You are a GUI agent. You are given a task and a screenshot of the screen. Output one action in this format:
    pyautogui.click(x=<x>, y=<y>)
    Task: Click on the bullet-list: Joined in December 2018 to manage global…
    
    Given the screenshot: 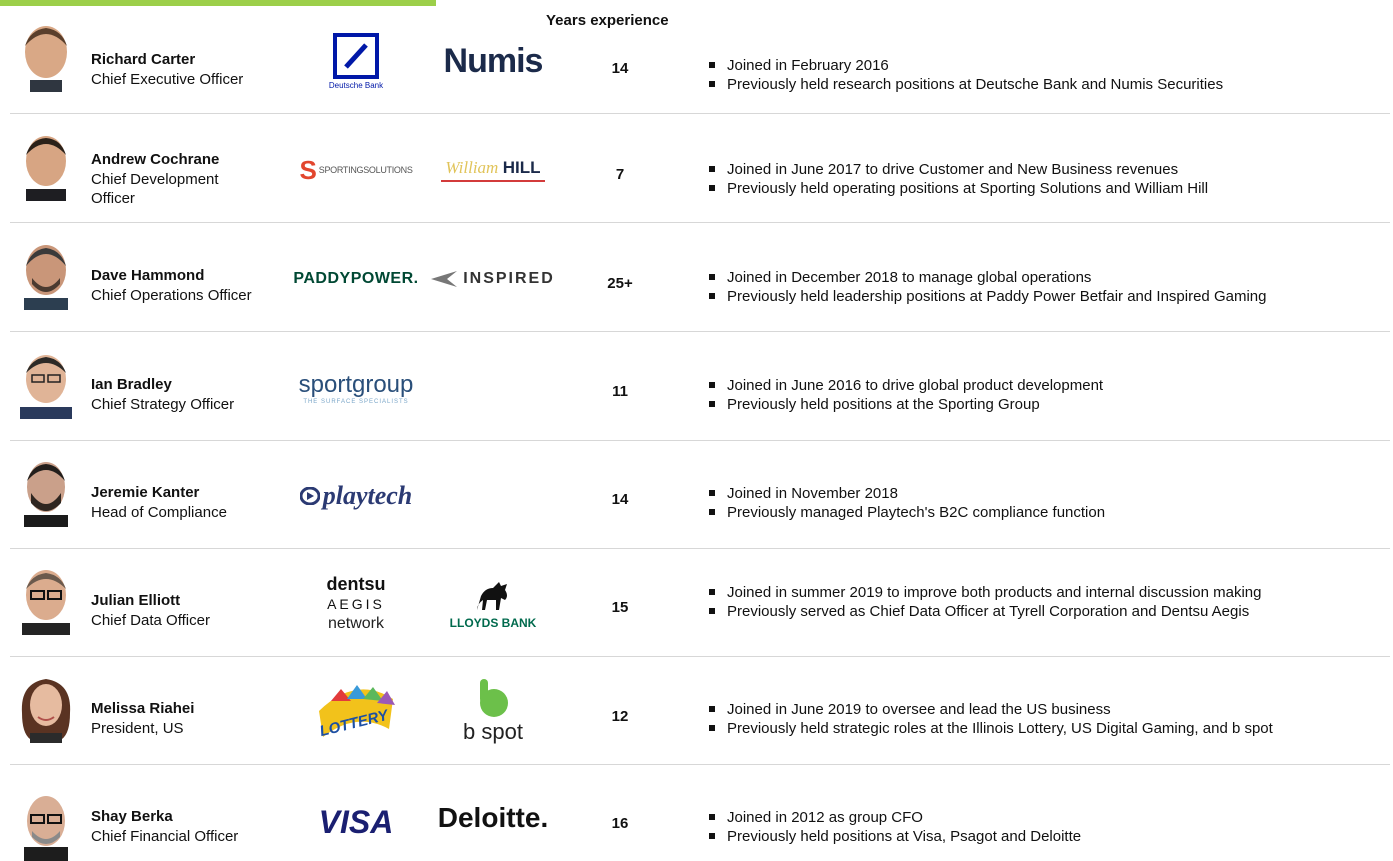 What is the action you would take?
    pyautogui.click(x=986, y=287)
    